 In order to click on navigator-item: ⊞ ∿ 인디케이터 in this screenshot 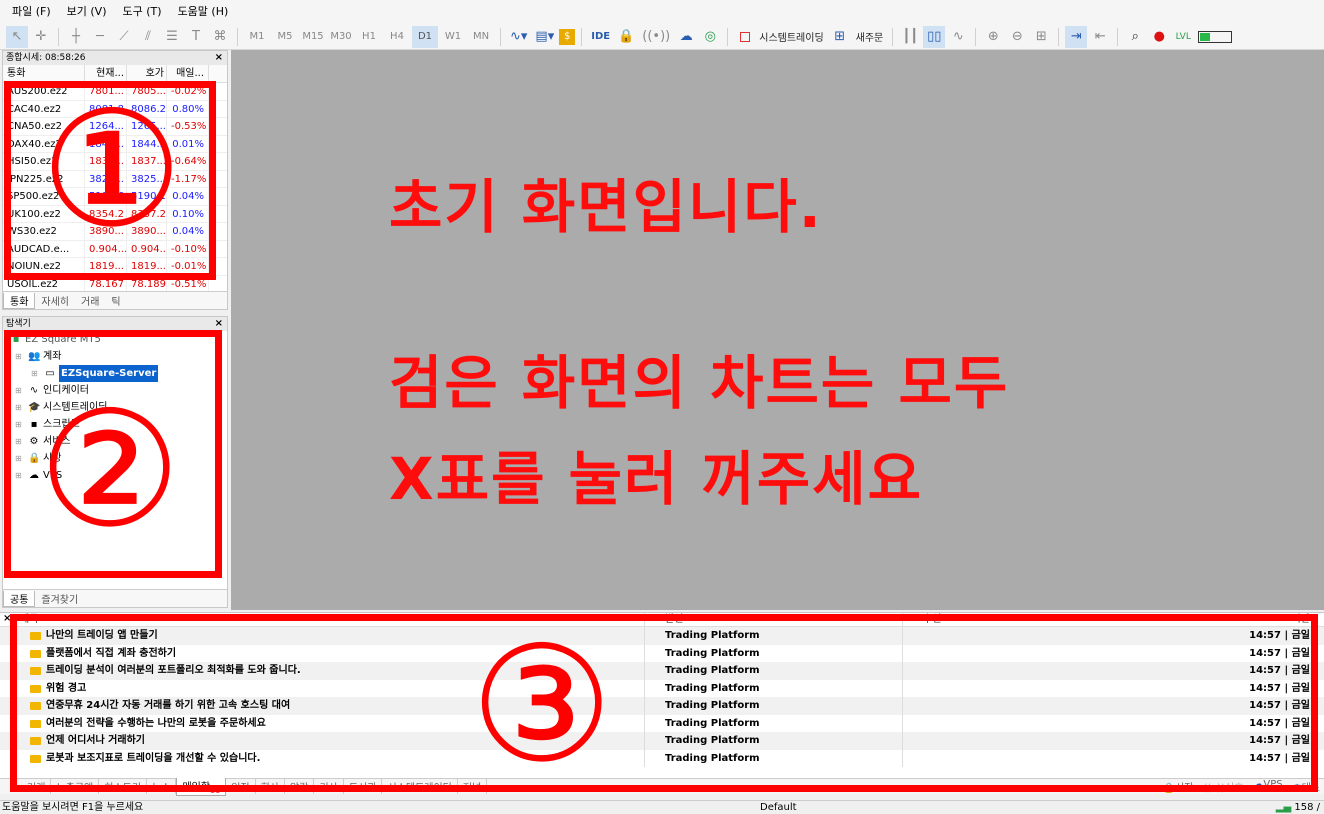, I will do `click(115, 390)`.